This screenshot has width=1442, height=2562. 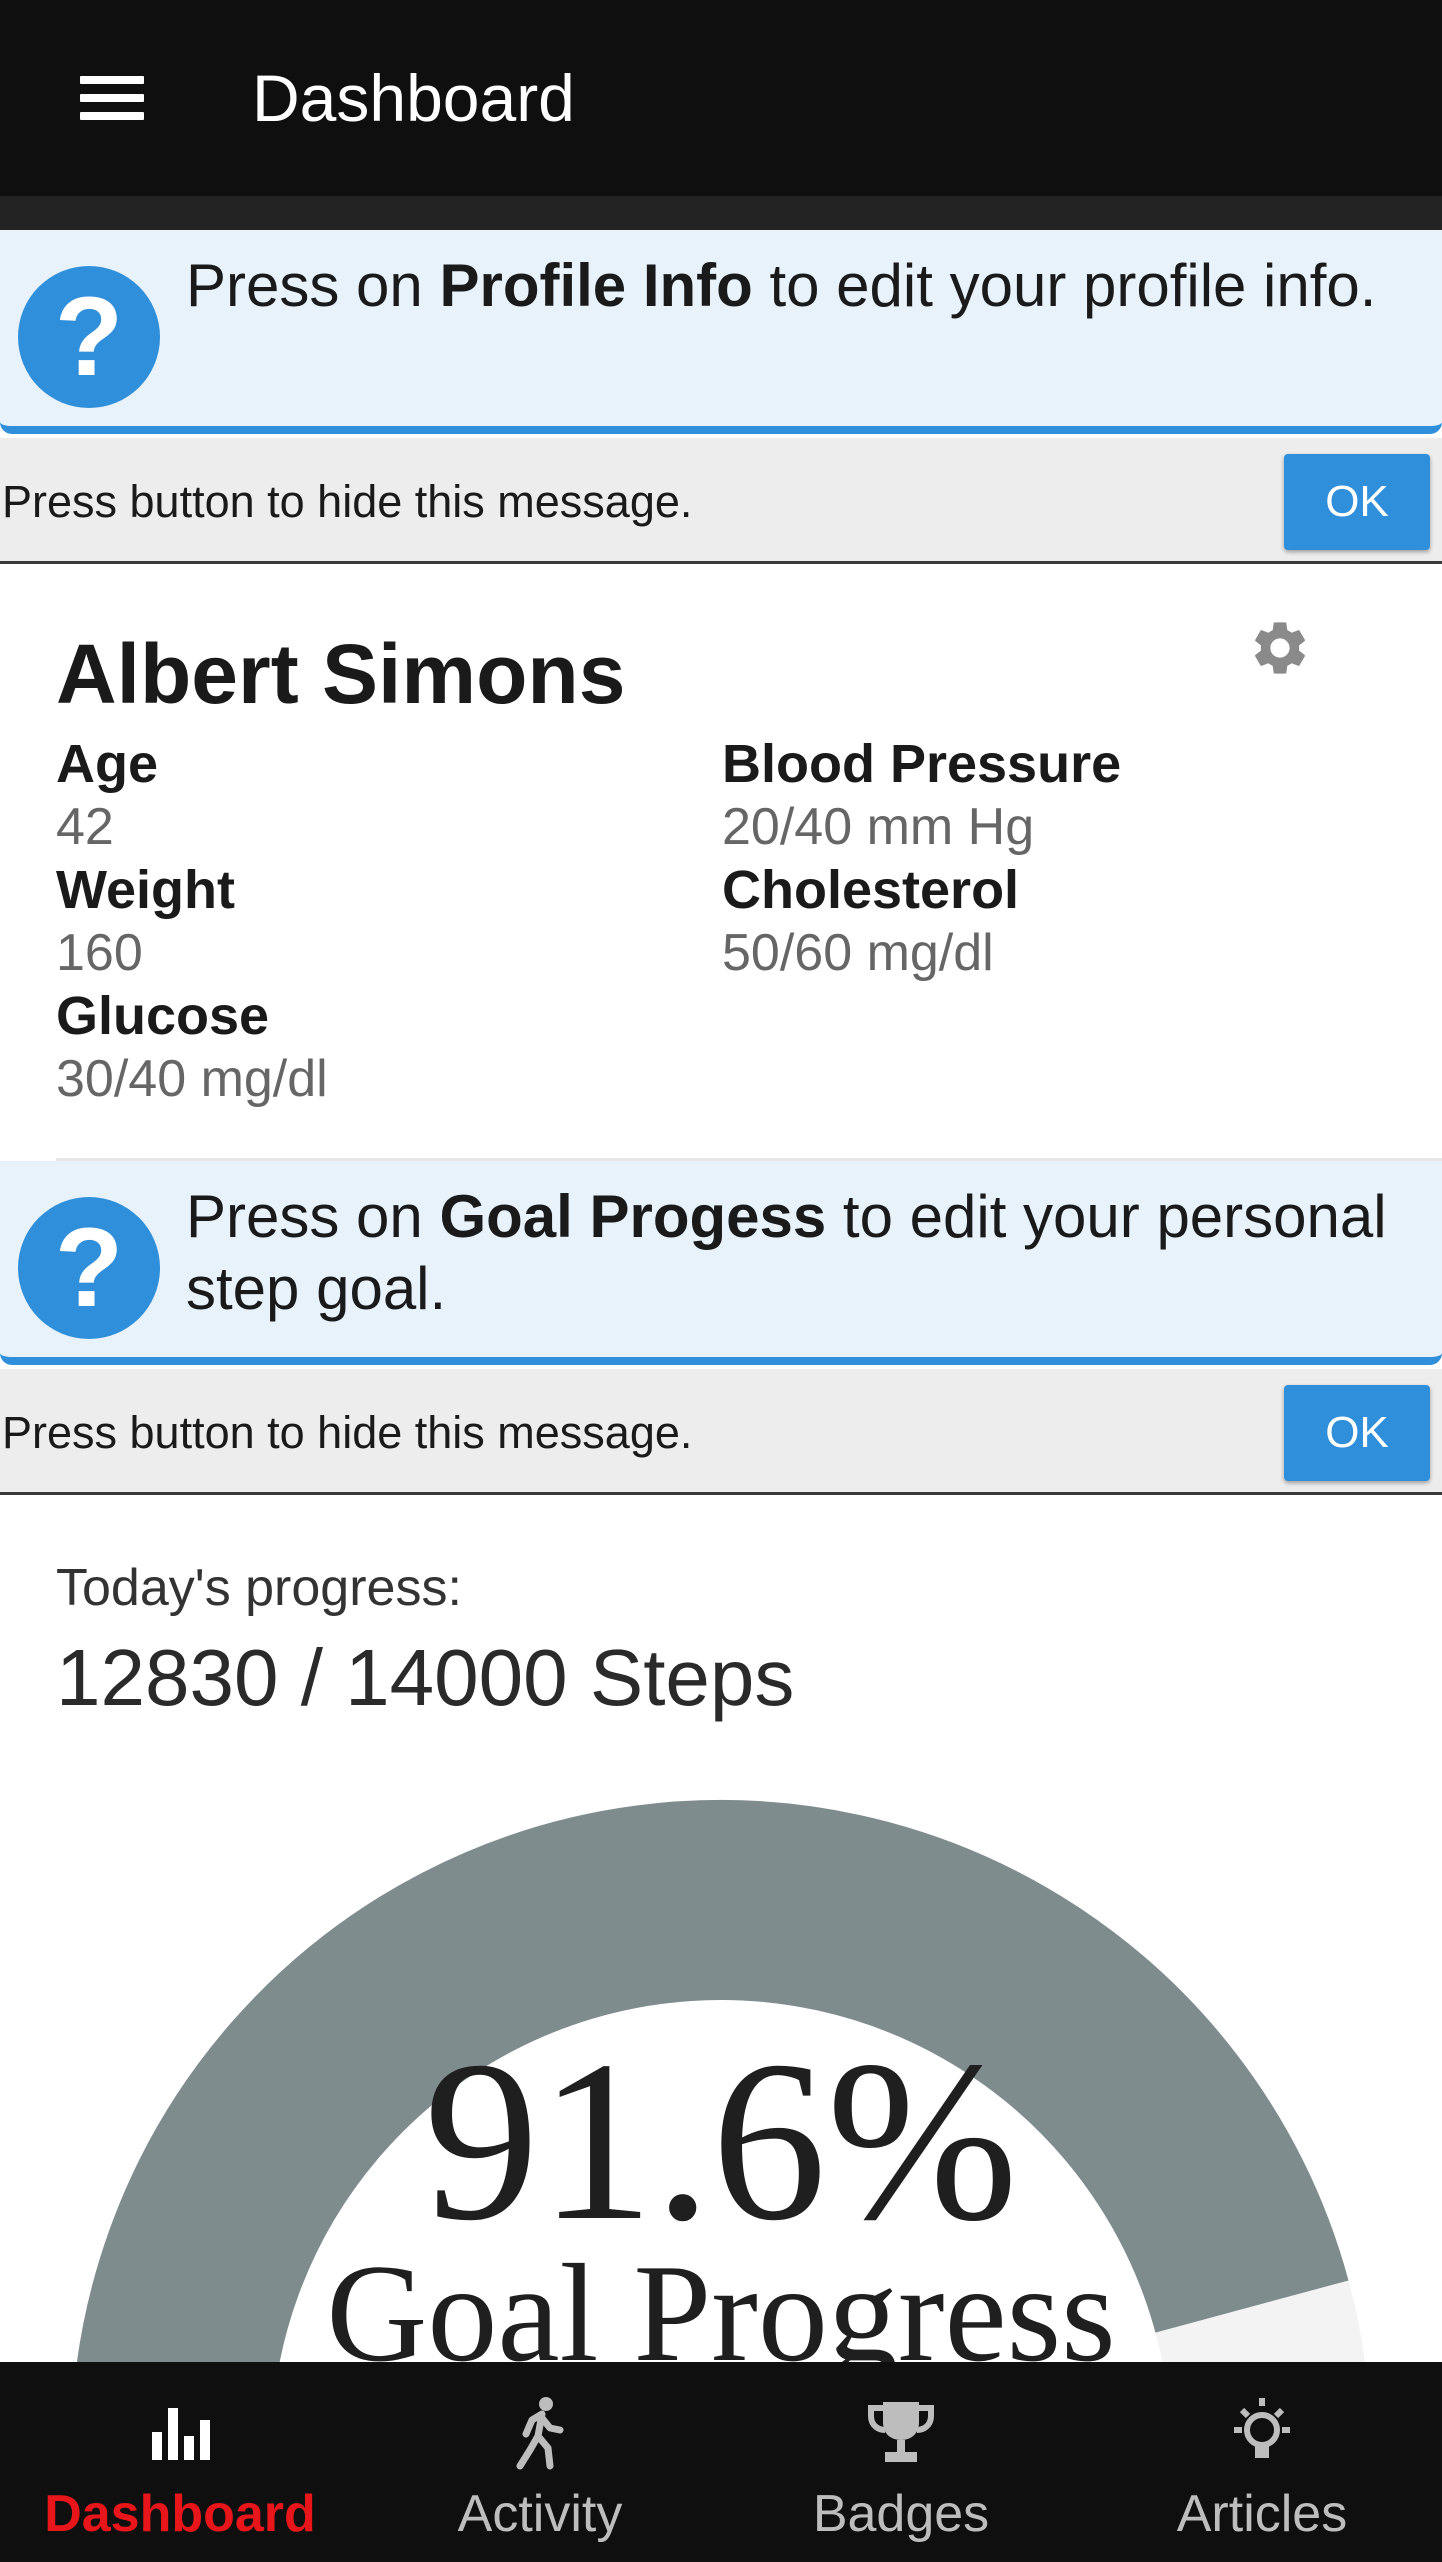 I want to click on gauge-caption: Goal Progress, so click(x=720, y=2299).